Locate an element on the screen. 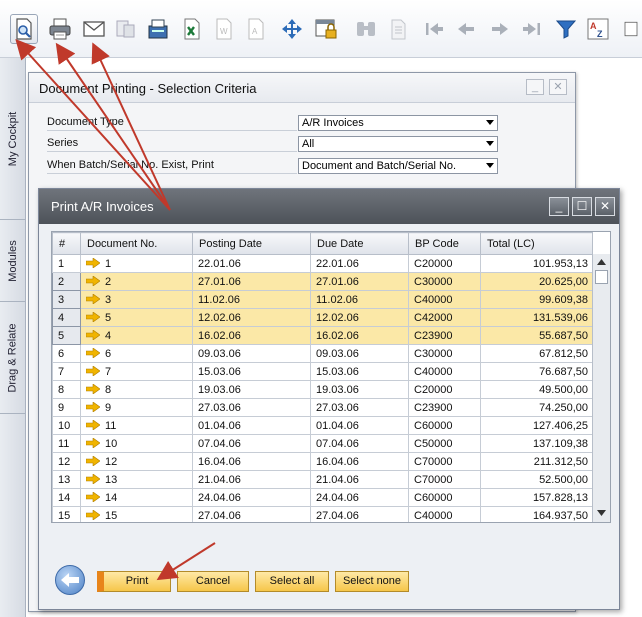  side-tab-drag-relate: Drag & Relate is located at coordinates (13, 358).